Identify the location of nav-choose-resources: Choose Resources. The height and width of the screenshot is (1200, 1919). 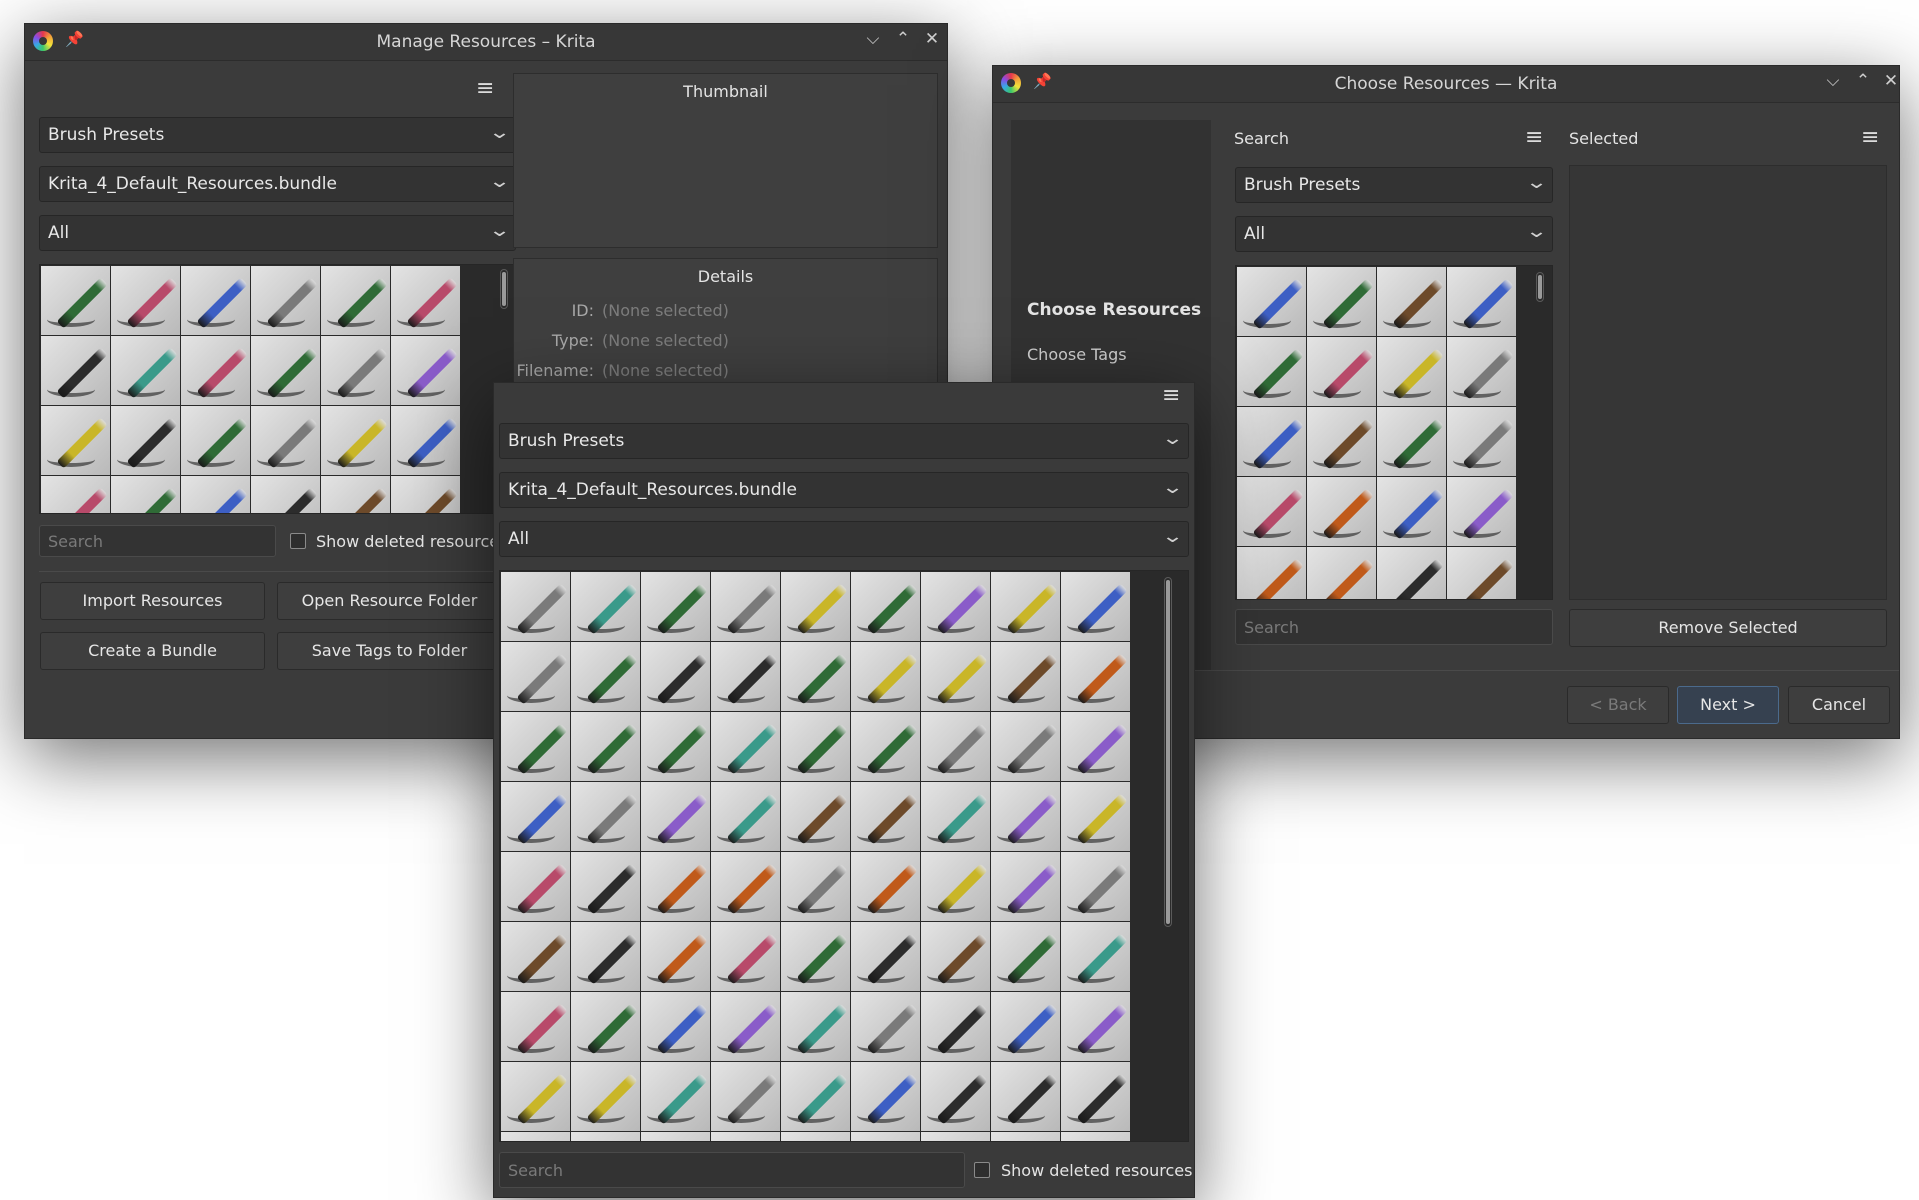
(1114, 310).